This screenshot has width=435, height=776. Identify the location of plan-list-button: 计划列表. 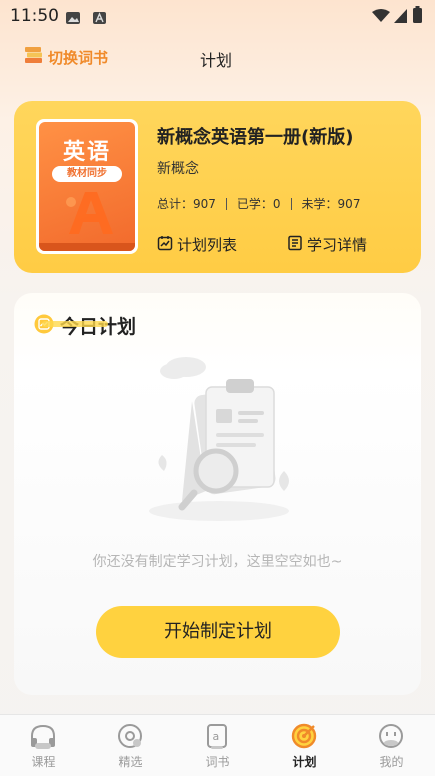
(197, 244).